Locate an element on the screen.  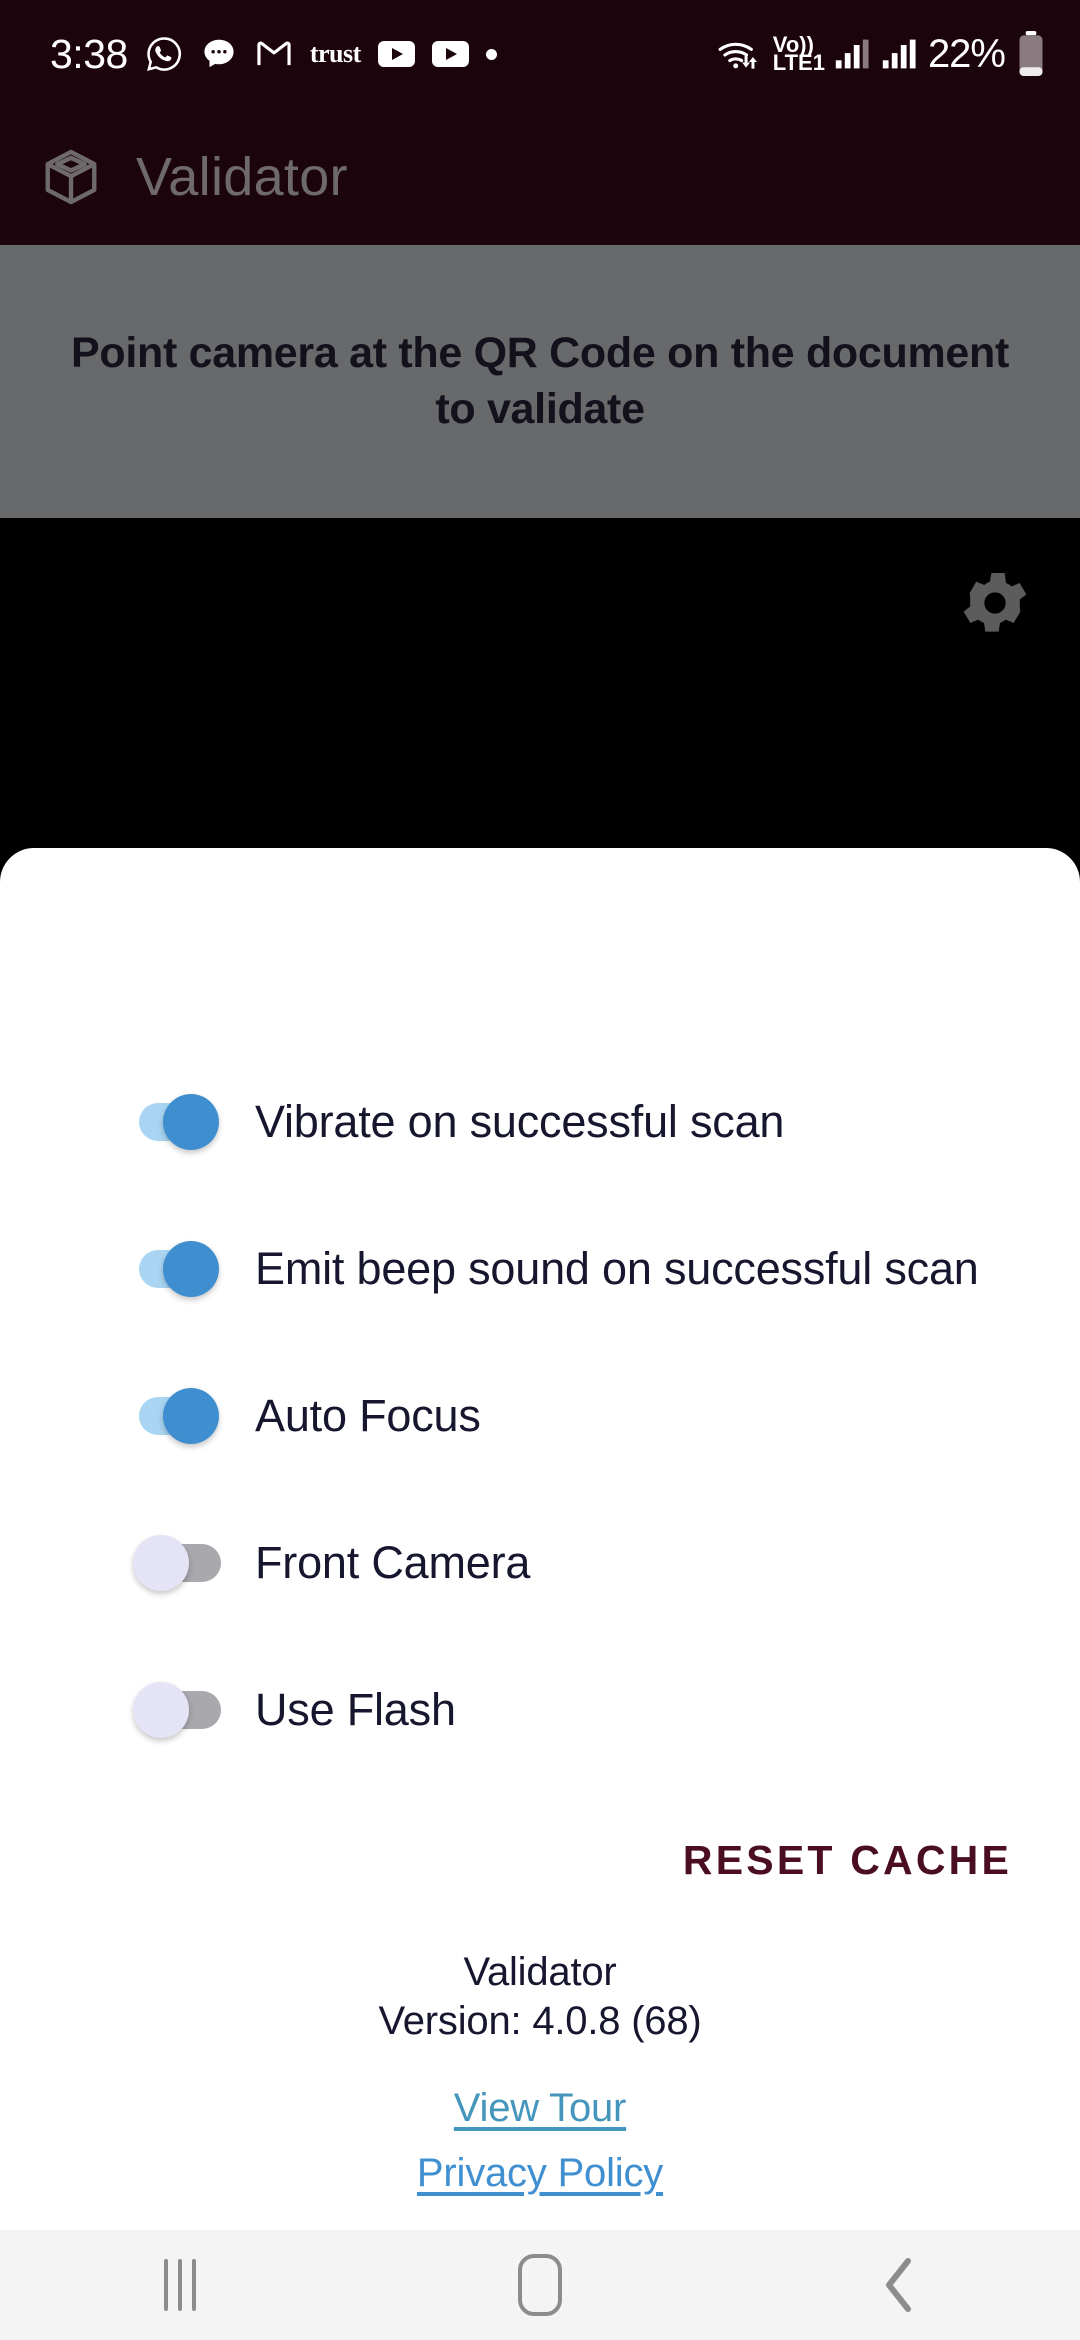
footer-app-name: Validator is located at coordinates (540, 1972).